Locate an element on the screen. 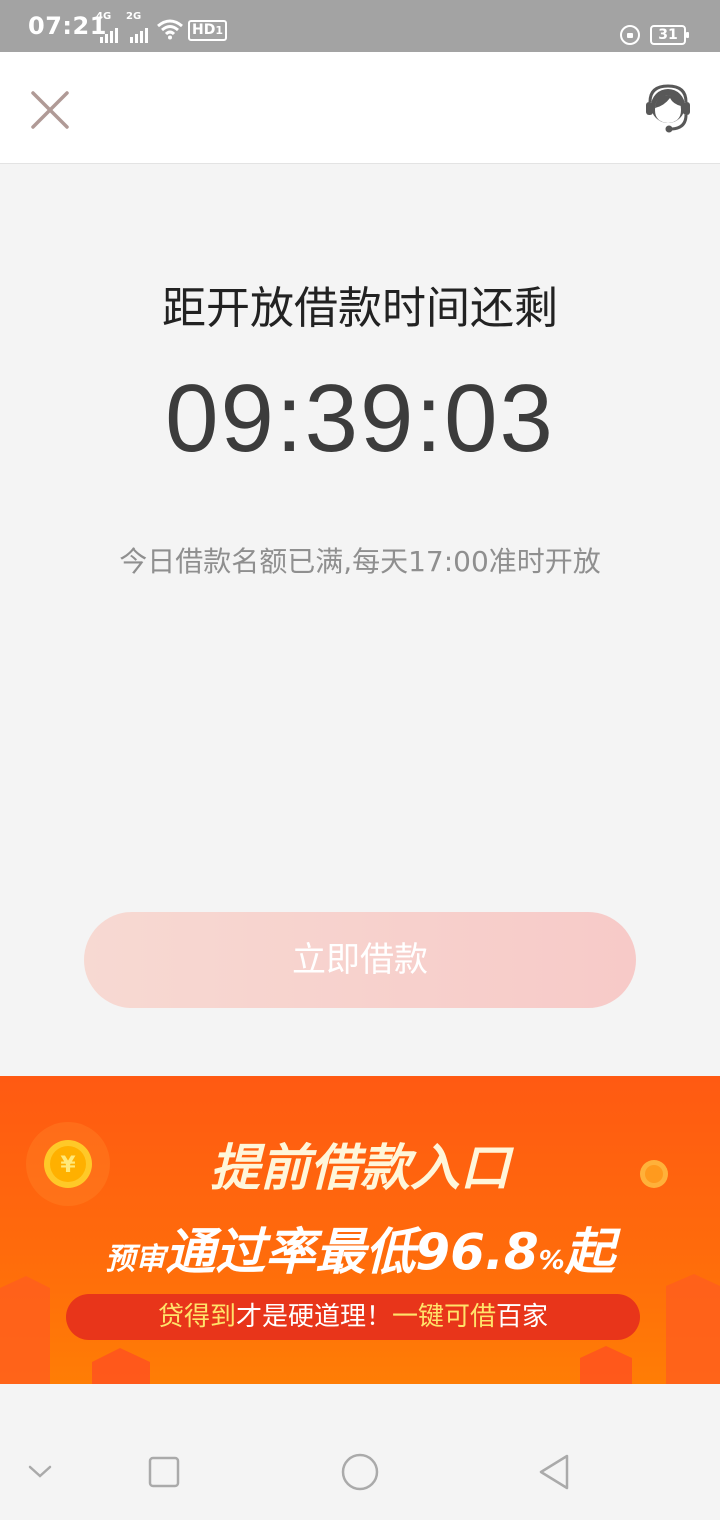  rotation-lock-icon is located at coordinates (630, 35).